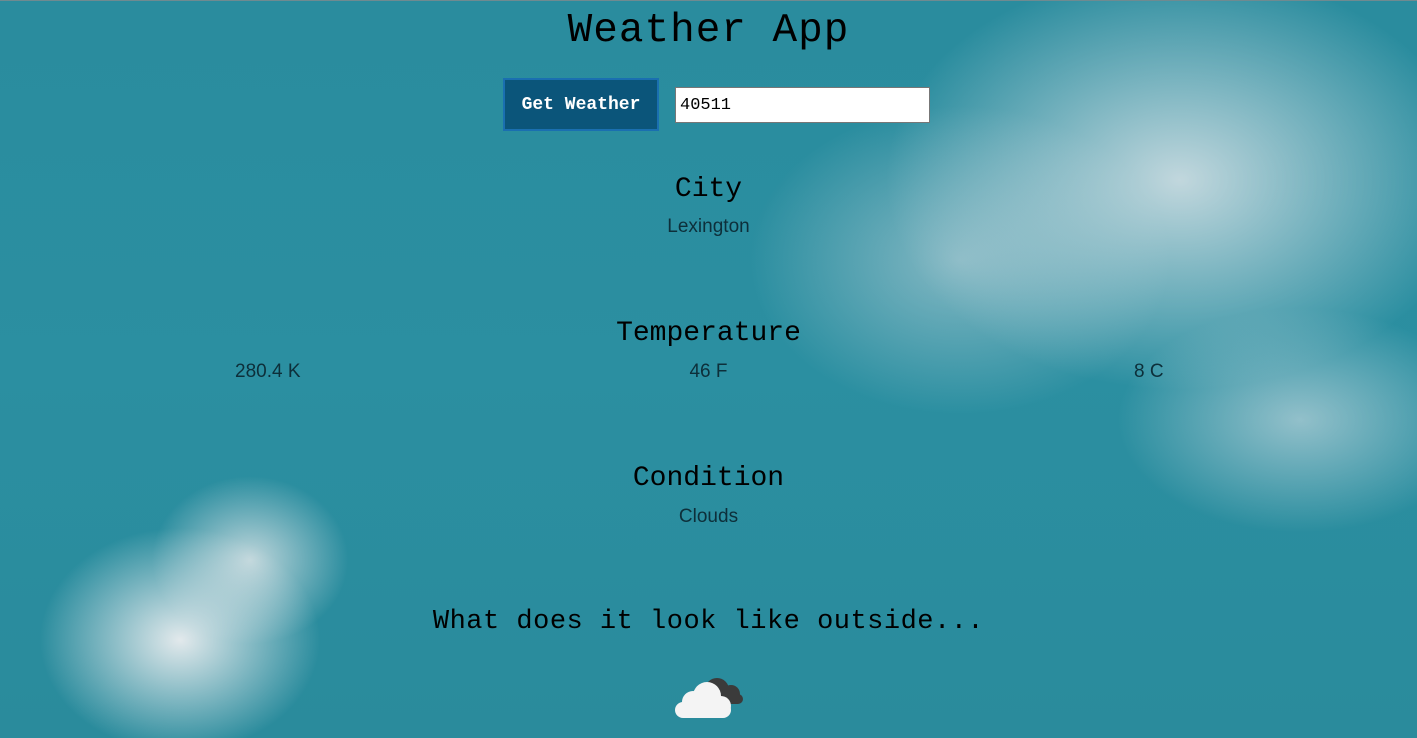  I want to click on city-heading: City, so click(708, 189).